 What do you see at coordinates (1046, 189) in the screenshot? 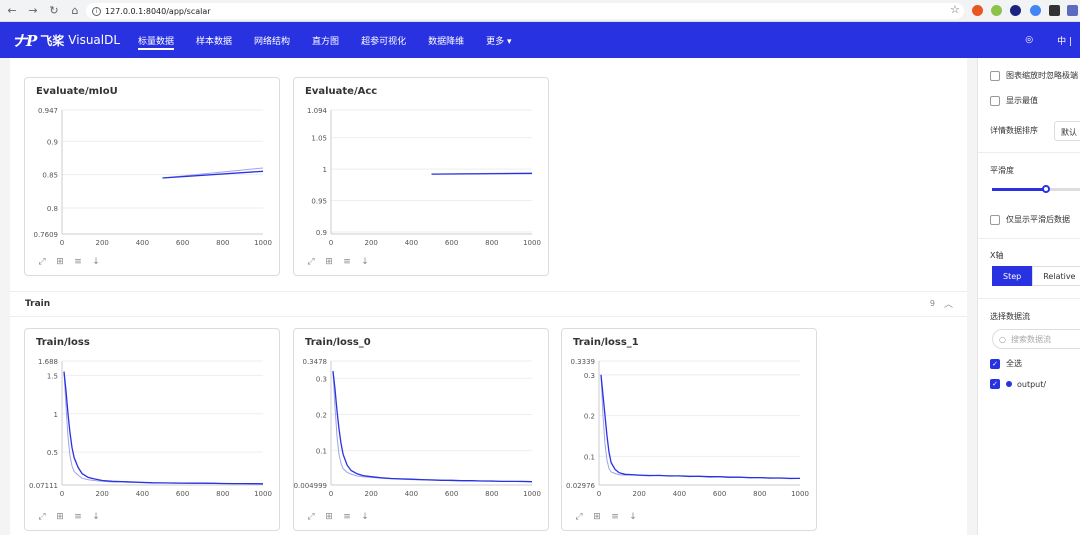
I see `smoothing-slider-handle` at bounding box center [1046, 189].